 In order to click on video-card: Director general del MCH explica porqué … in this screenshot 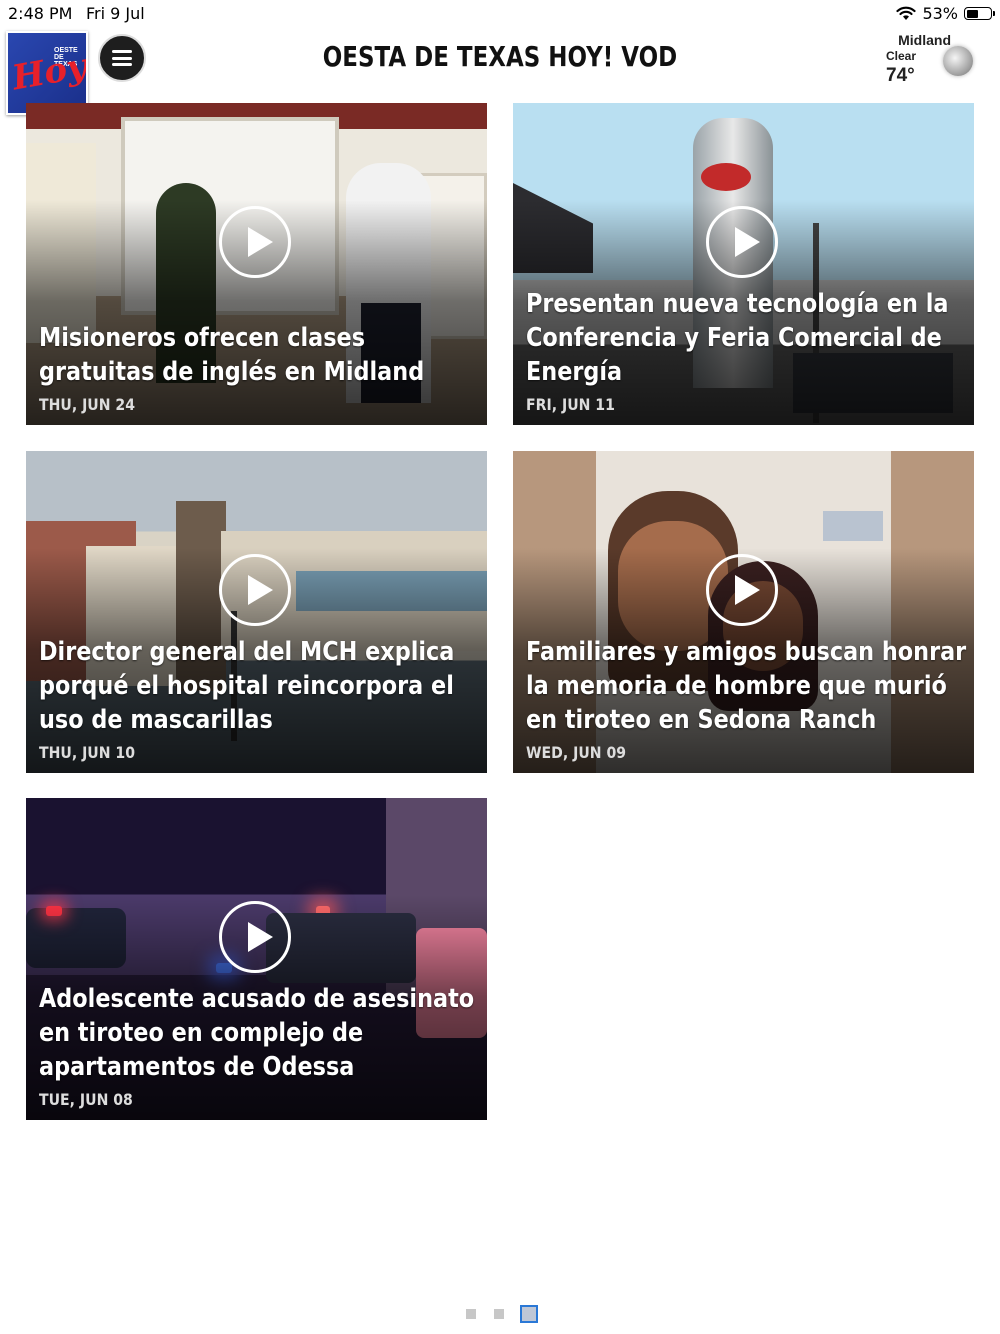, I will do `click(256, 612)`.